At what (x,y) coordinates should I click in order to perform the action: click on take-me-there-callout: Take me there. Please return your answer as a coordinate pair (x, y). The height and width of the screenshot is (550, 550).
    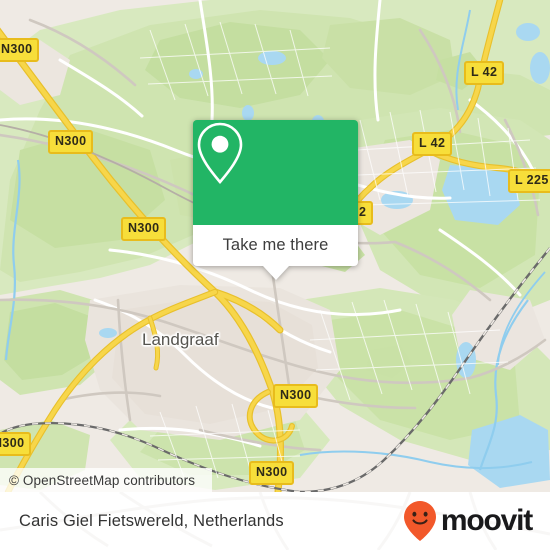
    Looking at the image, I should click on (275, 200).